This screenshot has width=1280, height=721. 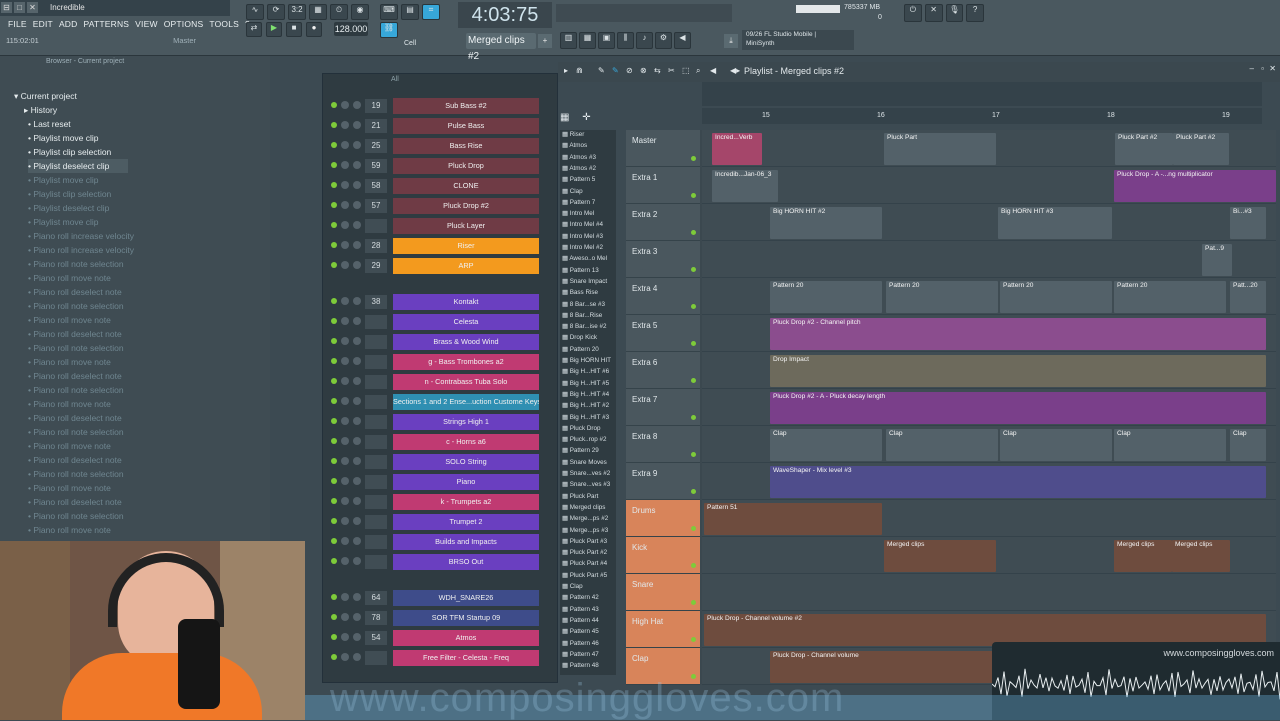 I want to click on channel-name-button: c - Horns a6, so click(x=466, y=442).